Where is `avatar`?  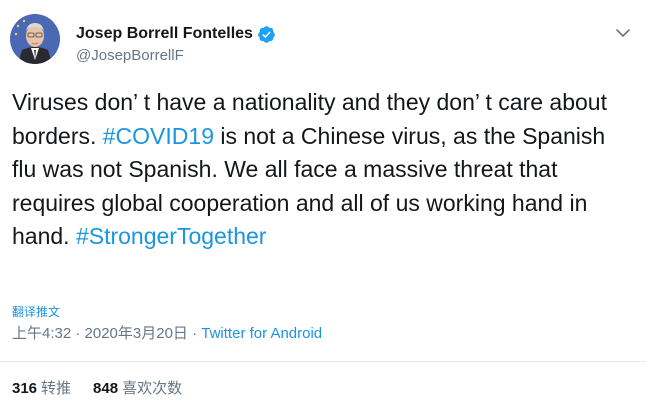 avatar is located at coordinates (35, 39).